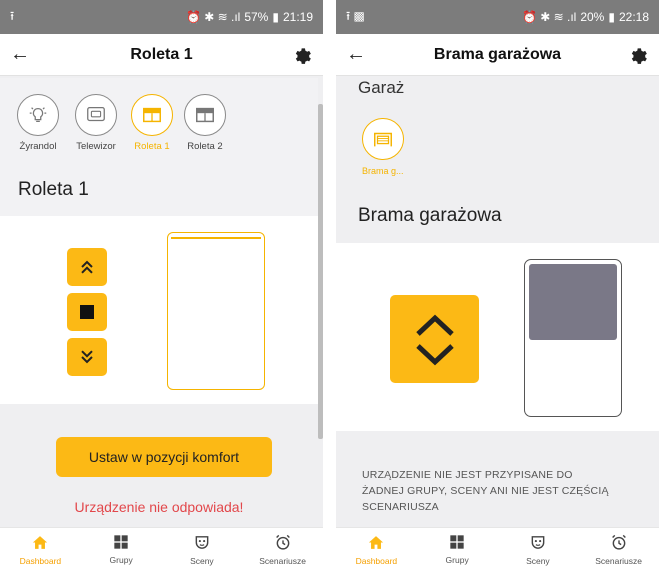 Image resolution: width=659 pixels, height=569 pixels. What do you see at coordinates (573, 302) in the screenshot?
I see `gate-fill` at bounding box center [573, 302].